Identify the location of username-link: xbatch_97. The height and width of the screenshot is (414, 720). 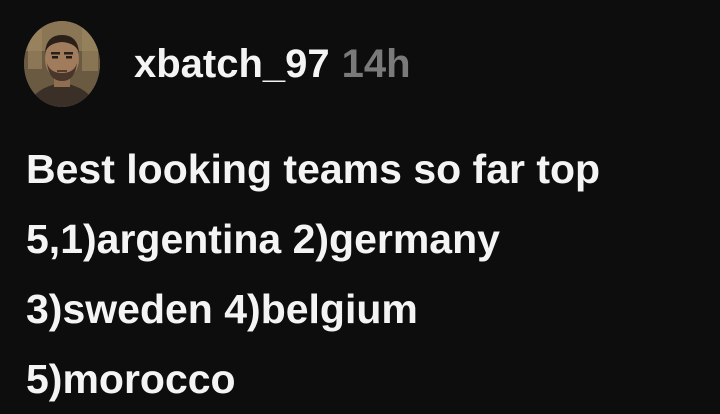
(232, 64).